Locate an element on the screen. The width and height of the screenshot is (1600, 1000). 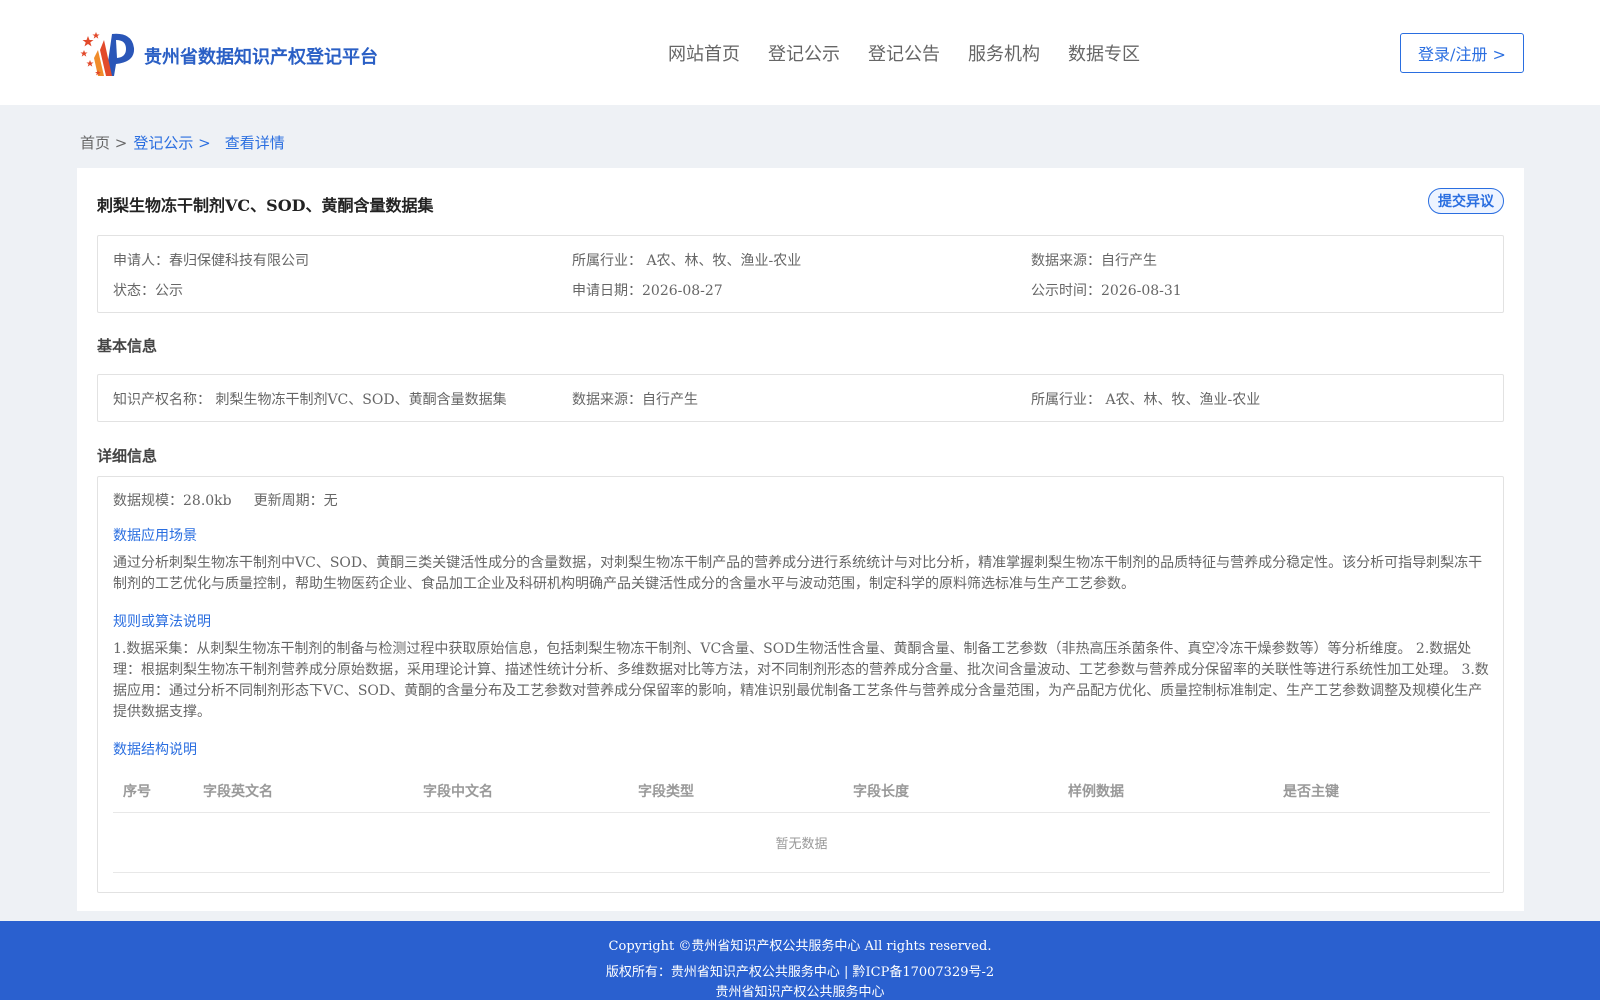
nav-item-registration-announcement: 登记公告 is located at coordinates (904, 53).